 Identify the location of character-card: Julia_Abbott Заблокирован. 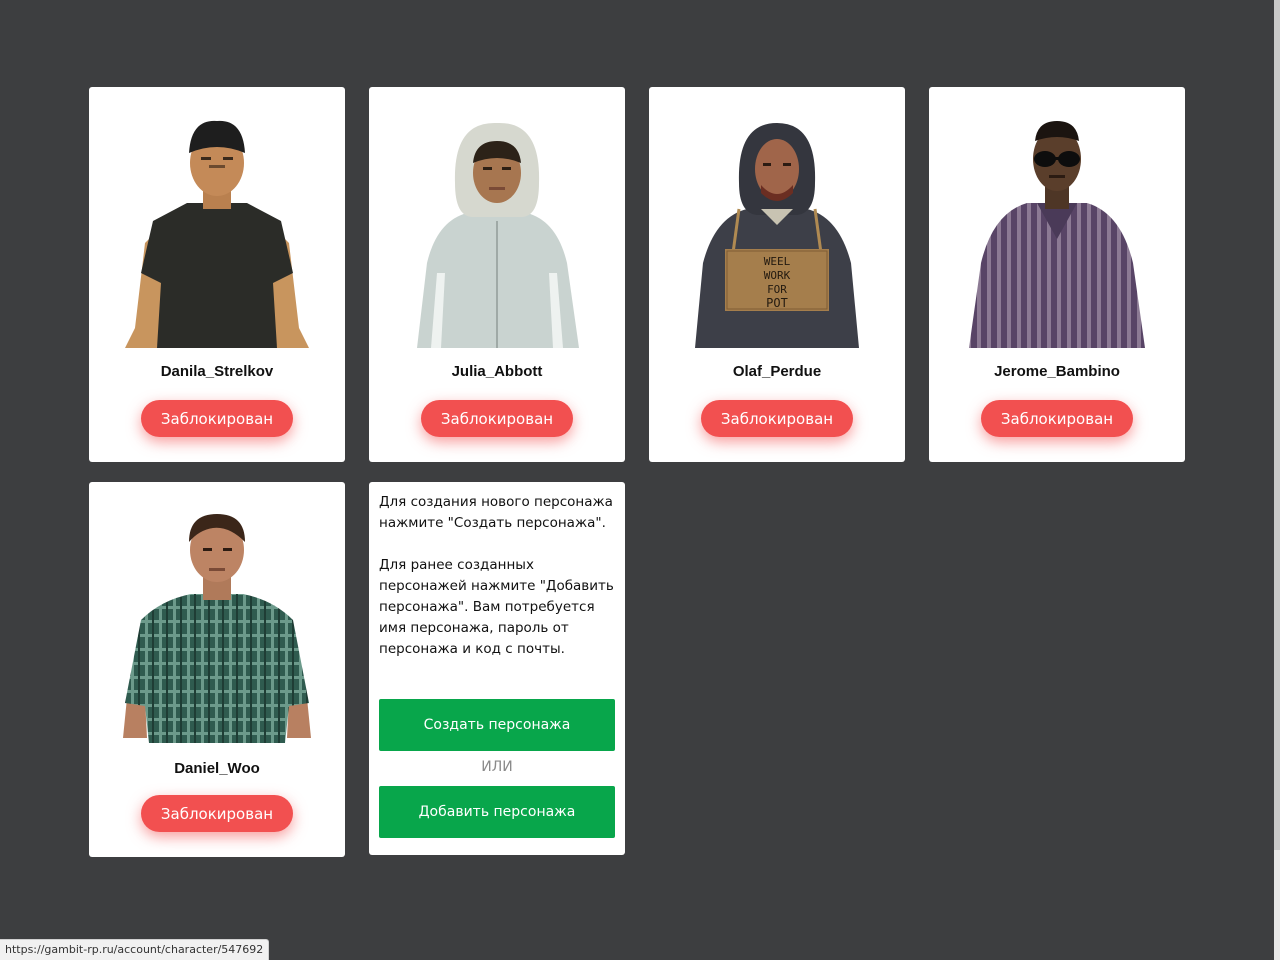
(497, 274).